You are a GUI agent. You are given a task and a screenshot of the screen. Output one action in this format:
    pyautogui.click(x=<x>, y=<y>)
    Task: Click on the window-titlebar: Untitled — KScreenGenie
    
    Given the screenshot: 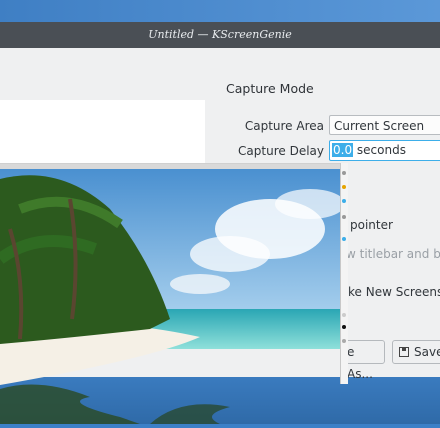 What is the action you would take?
    pyautogui.click(x=220, y=35)
    